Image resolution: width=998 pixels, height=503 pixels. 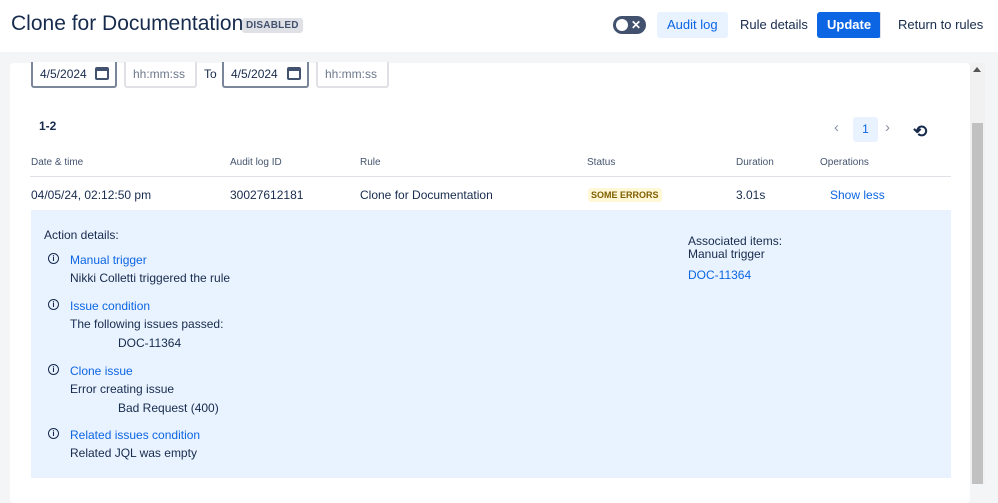 I want to click on return-to-rules-button: Return to rules, so click(x=940, y=25).